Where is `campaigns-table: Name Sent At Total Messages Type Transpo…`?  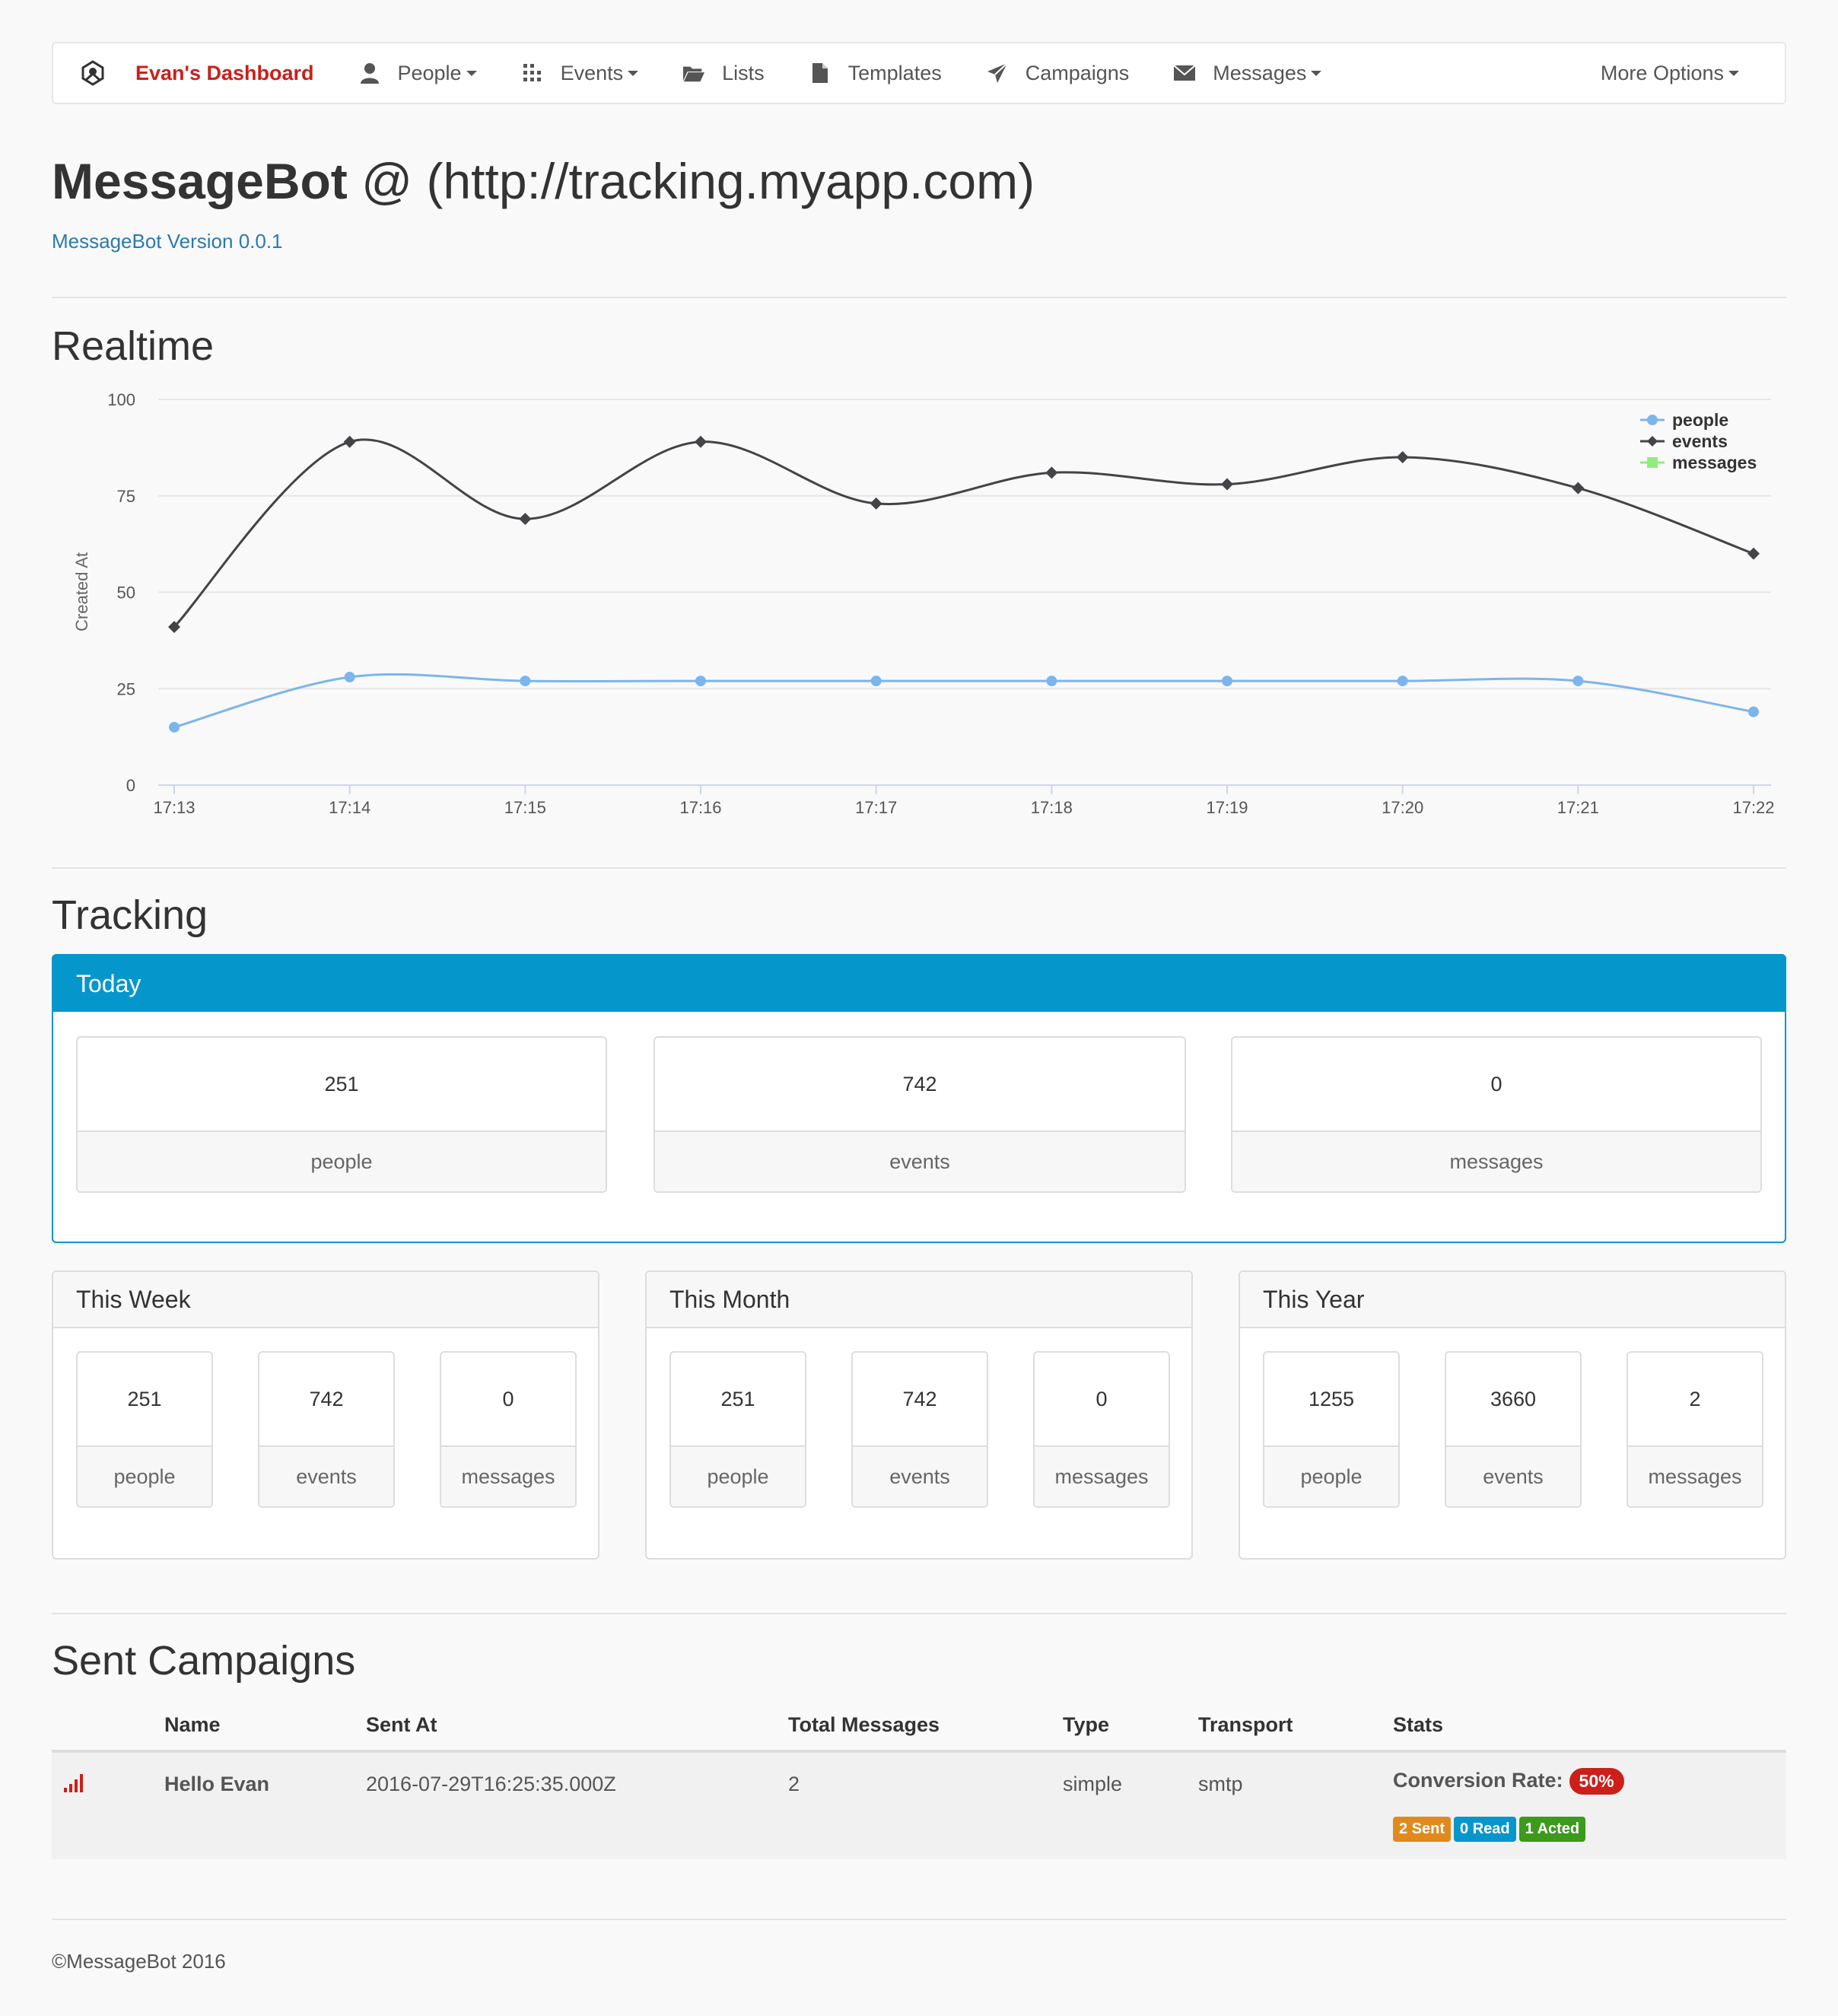
campaigns-table: Name Sent At Total Messages Type Transpo… is located at coordinates (919, 1781).